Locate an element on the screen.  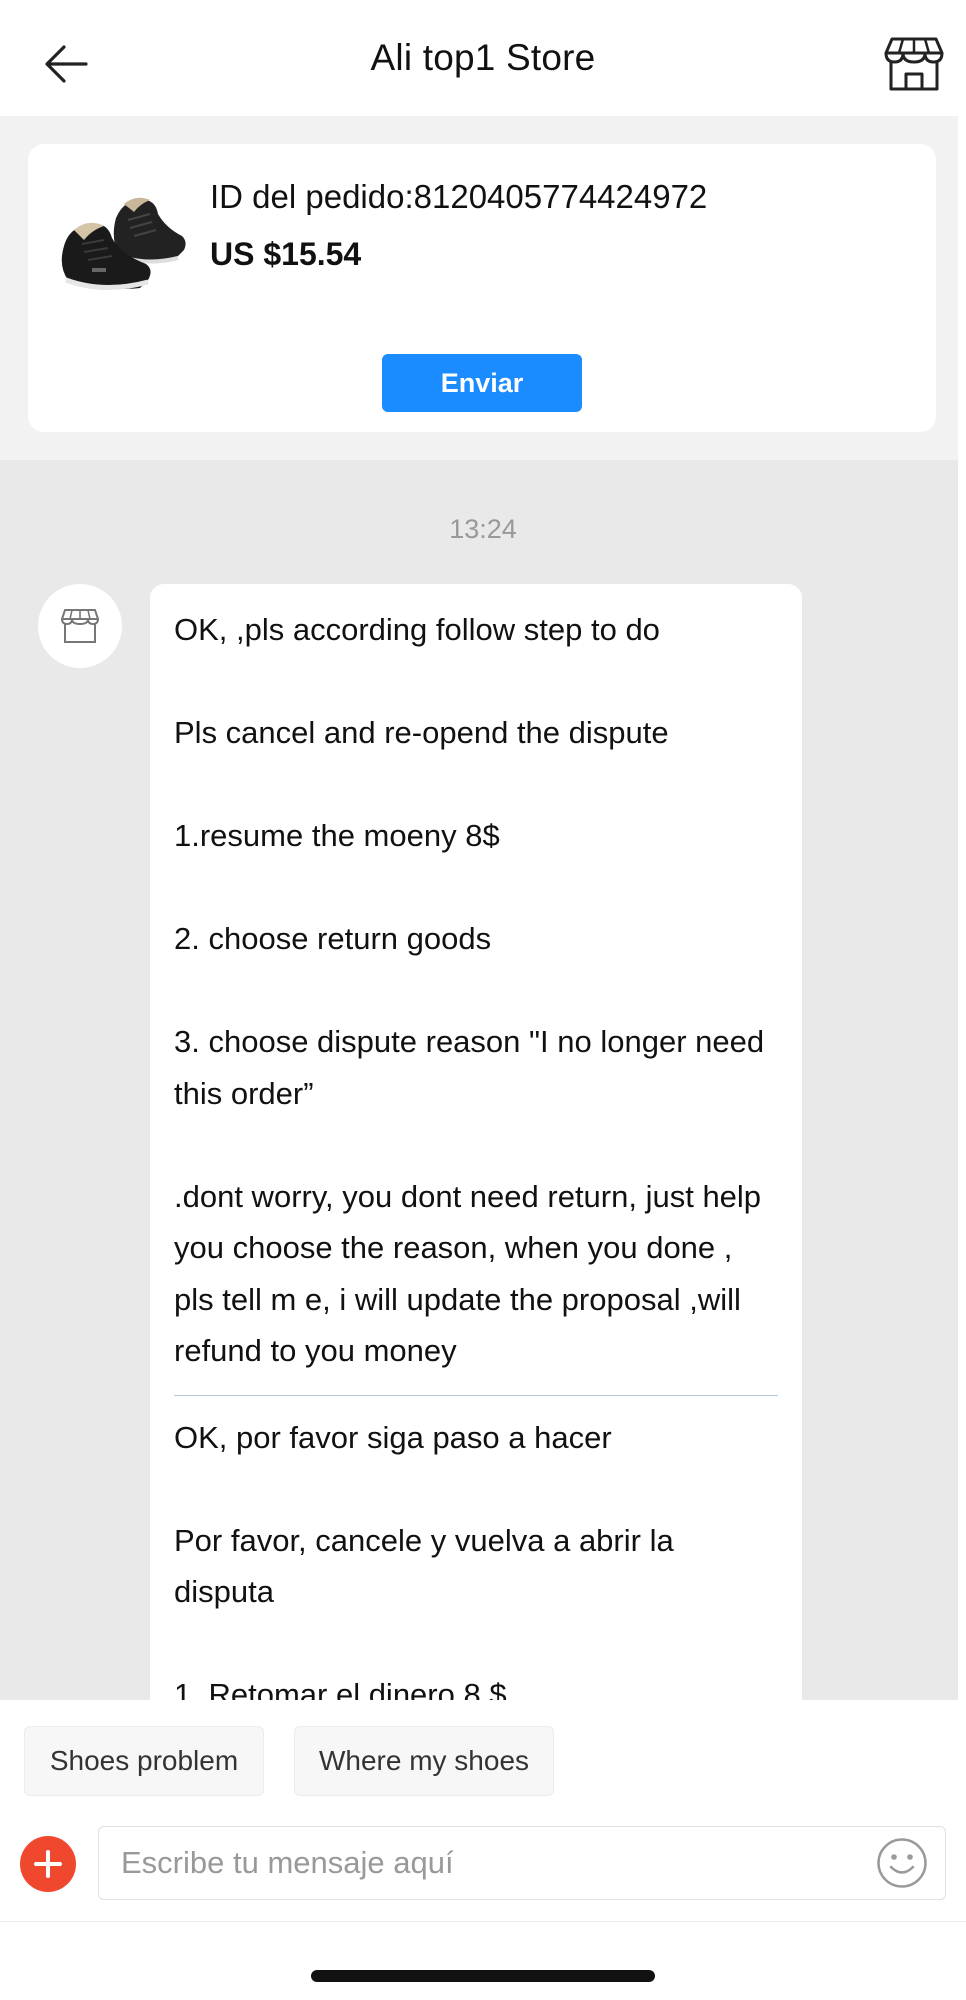
store-avatar-icon is located at coordinates (80, 626).